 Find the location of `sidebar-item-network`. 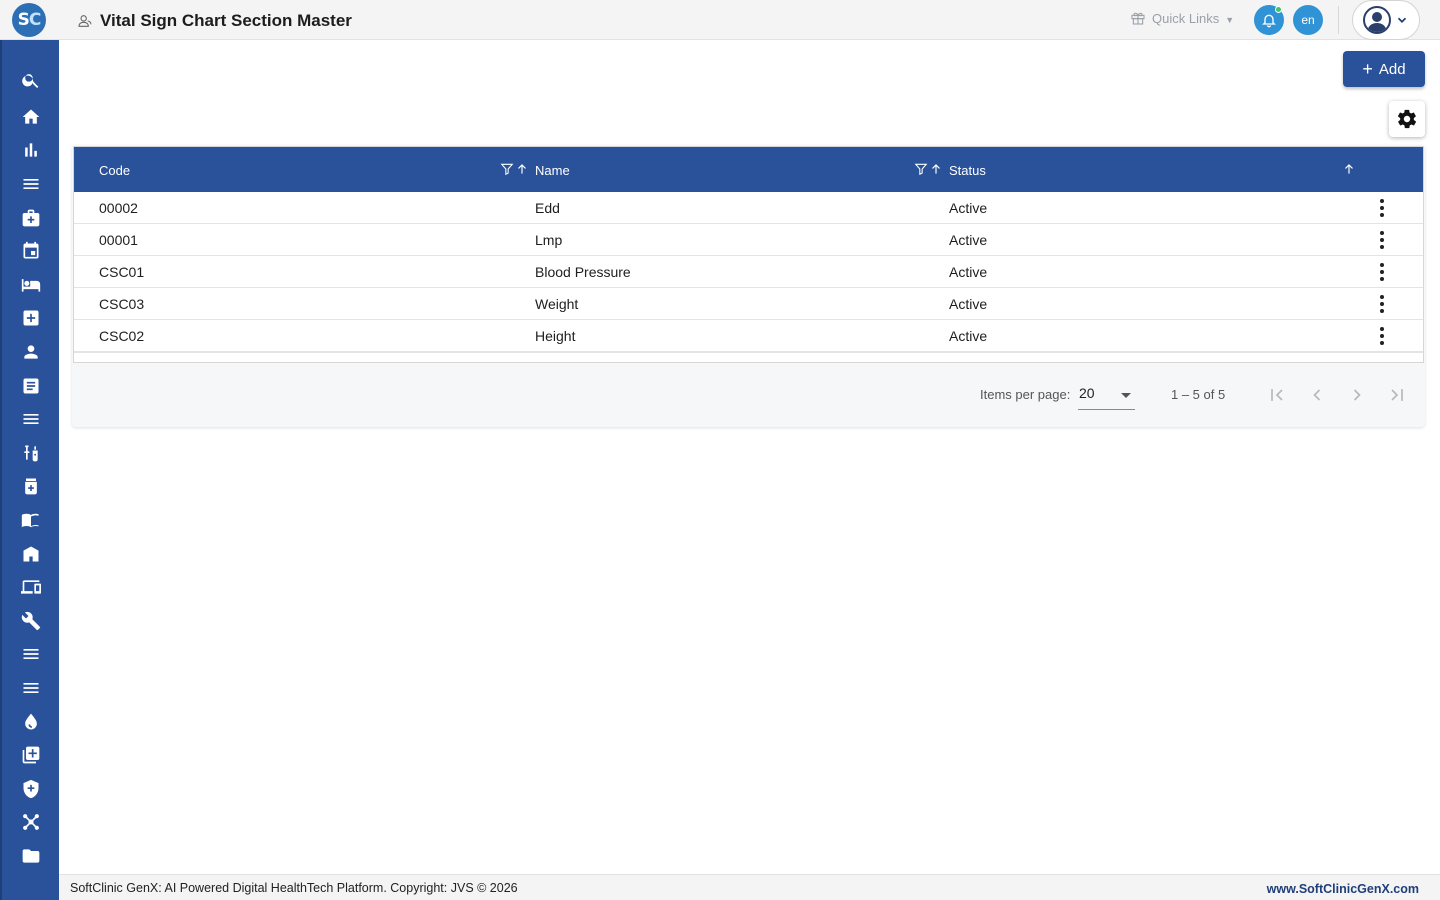

sidebar-item-network is located at coordinates (30, 822).